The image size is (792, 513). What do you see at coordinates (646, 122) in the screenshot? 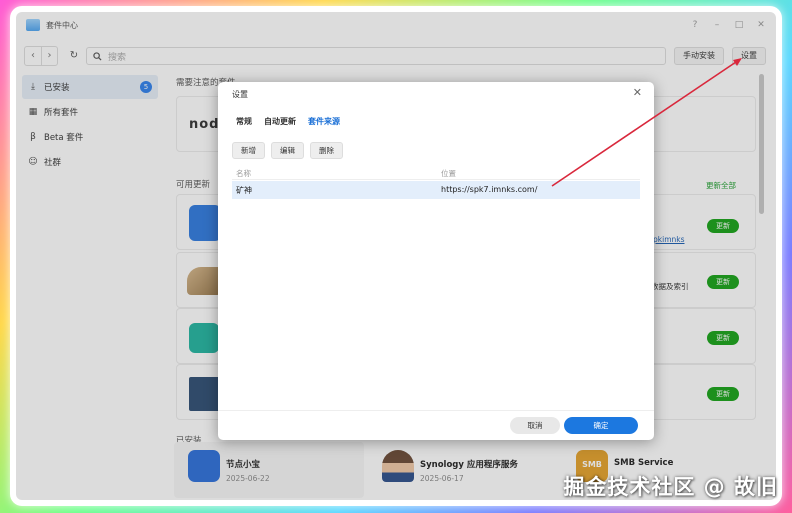
I see `annotation-arrow` at bounding box center [646, 122].